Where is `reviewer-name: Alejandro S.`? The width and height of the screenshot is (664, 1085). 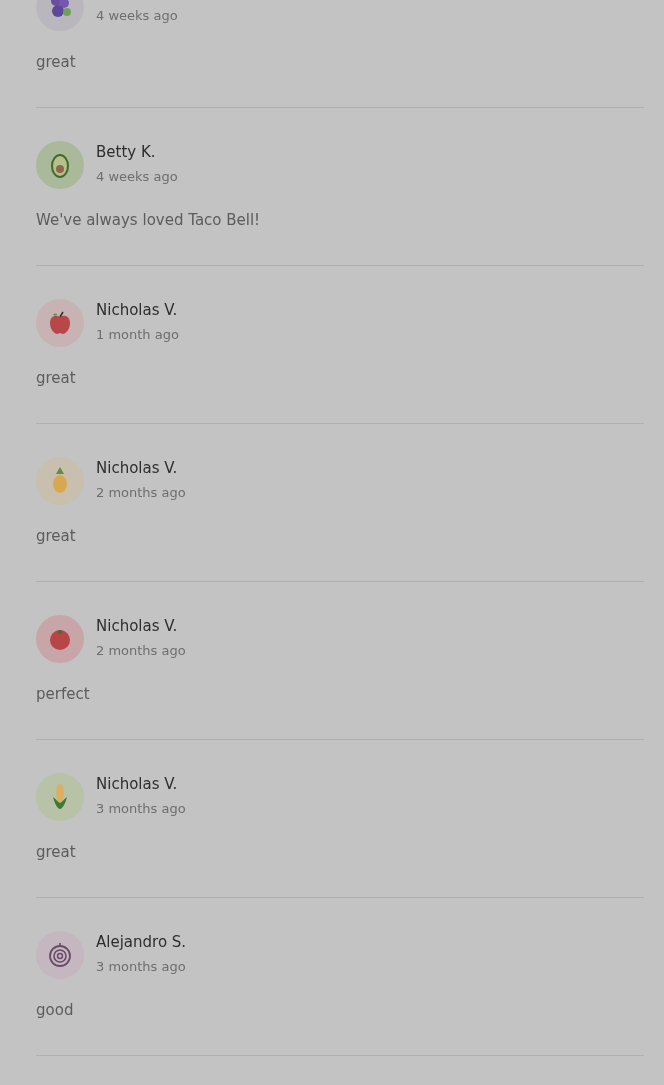
reviewer-name: Alejandro S. is located at coordinates (141, 942).